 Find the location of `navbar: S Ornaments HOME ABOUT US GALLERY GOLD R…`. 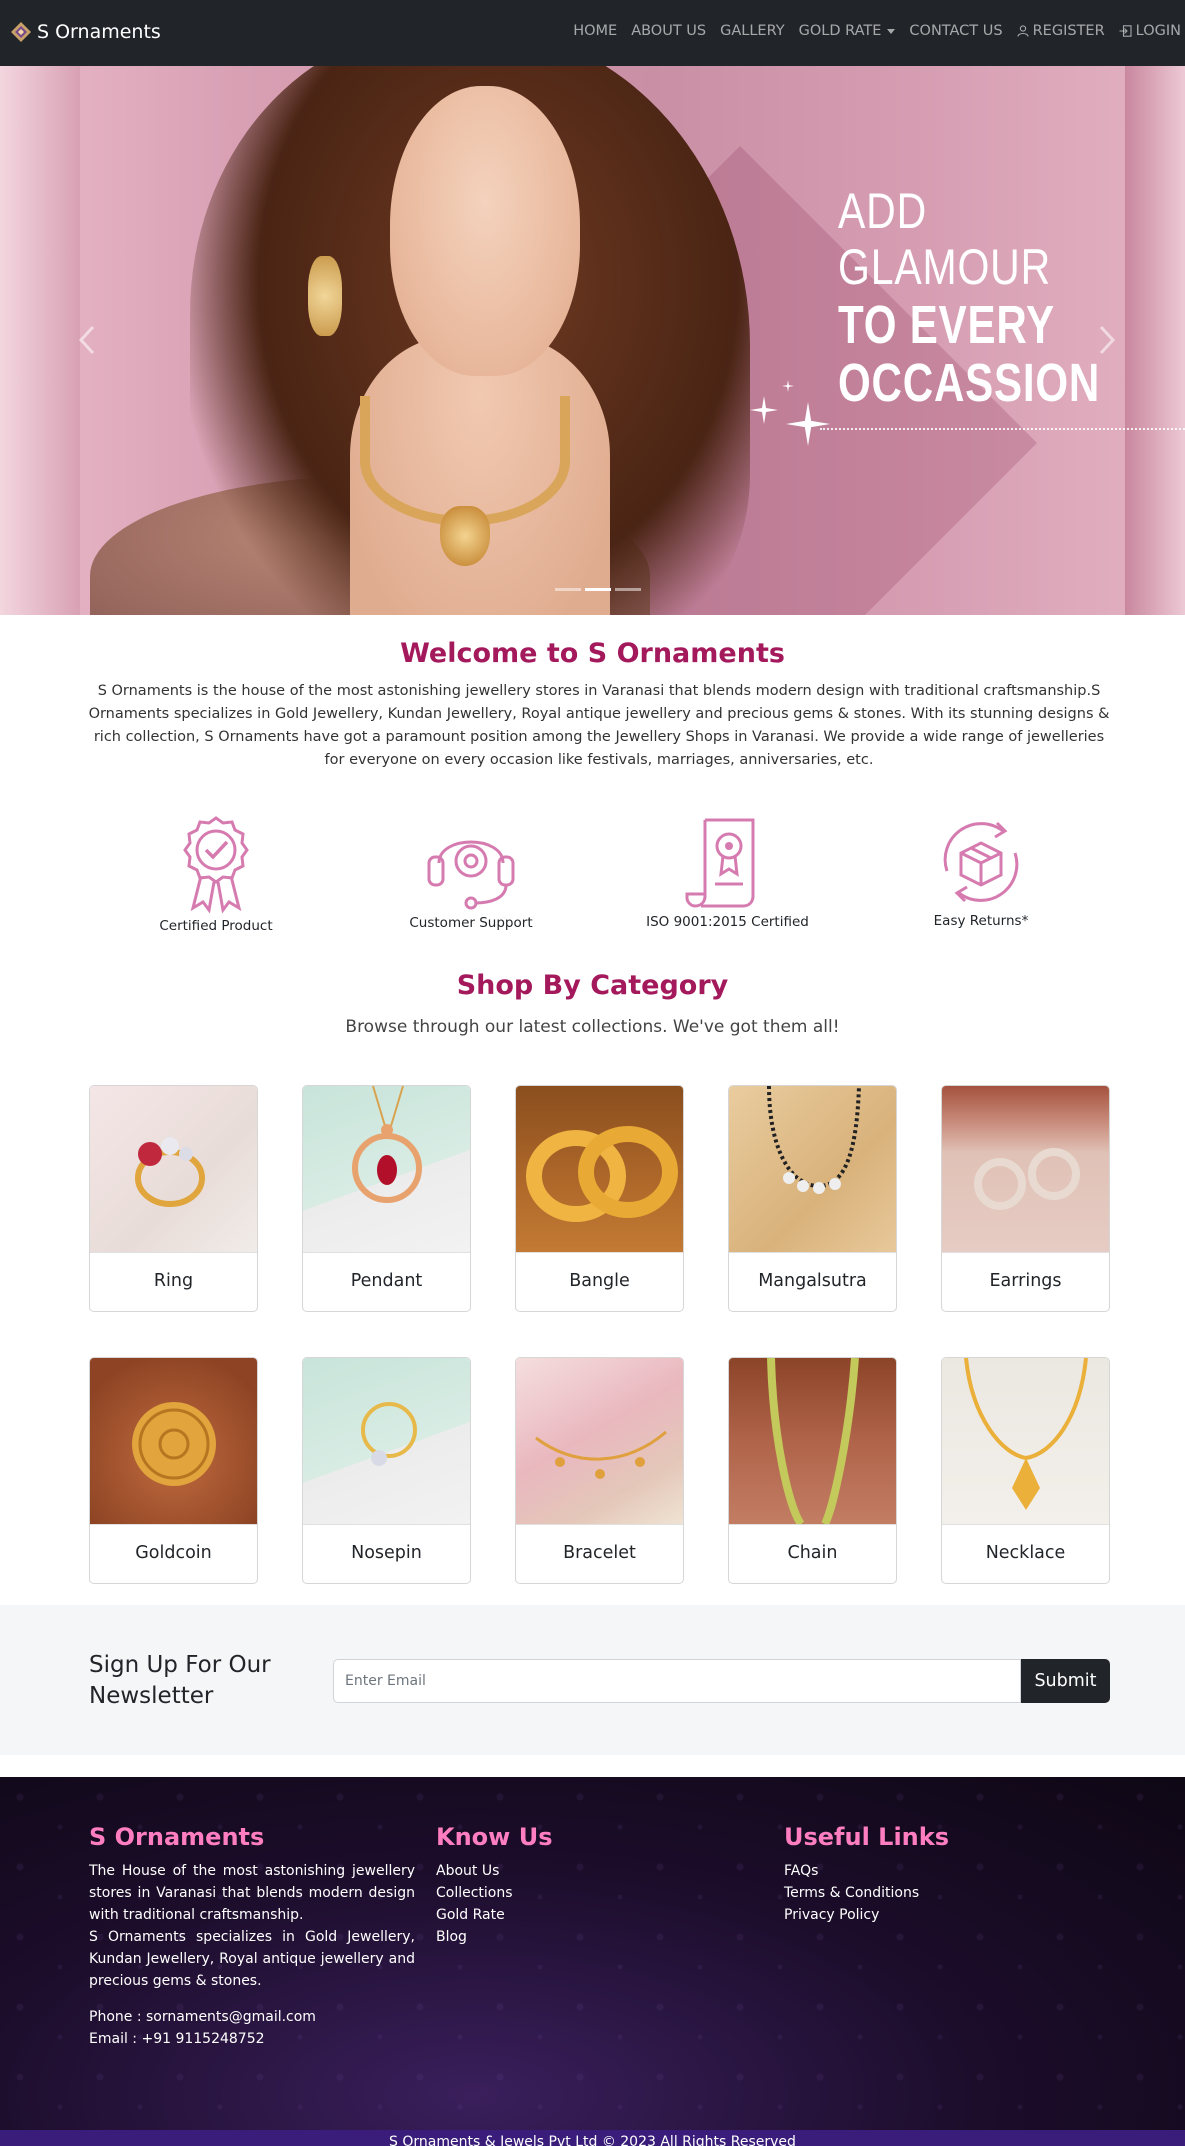

navbar: S Ornaments HOME ABOUT US GALLERY GOLD R… is located at coordinates (592, 33).